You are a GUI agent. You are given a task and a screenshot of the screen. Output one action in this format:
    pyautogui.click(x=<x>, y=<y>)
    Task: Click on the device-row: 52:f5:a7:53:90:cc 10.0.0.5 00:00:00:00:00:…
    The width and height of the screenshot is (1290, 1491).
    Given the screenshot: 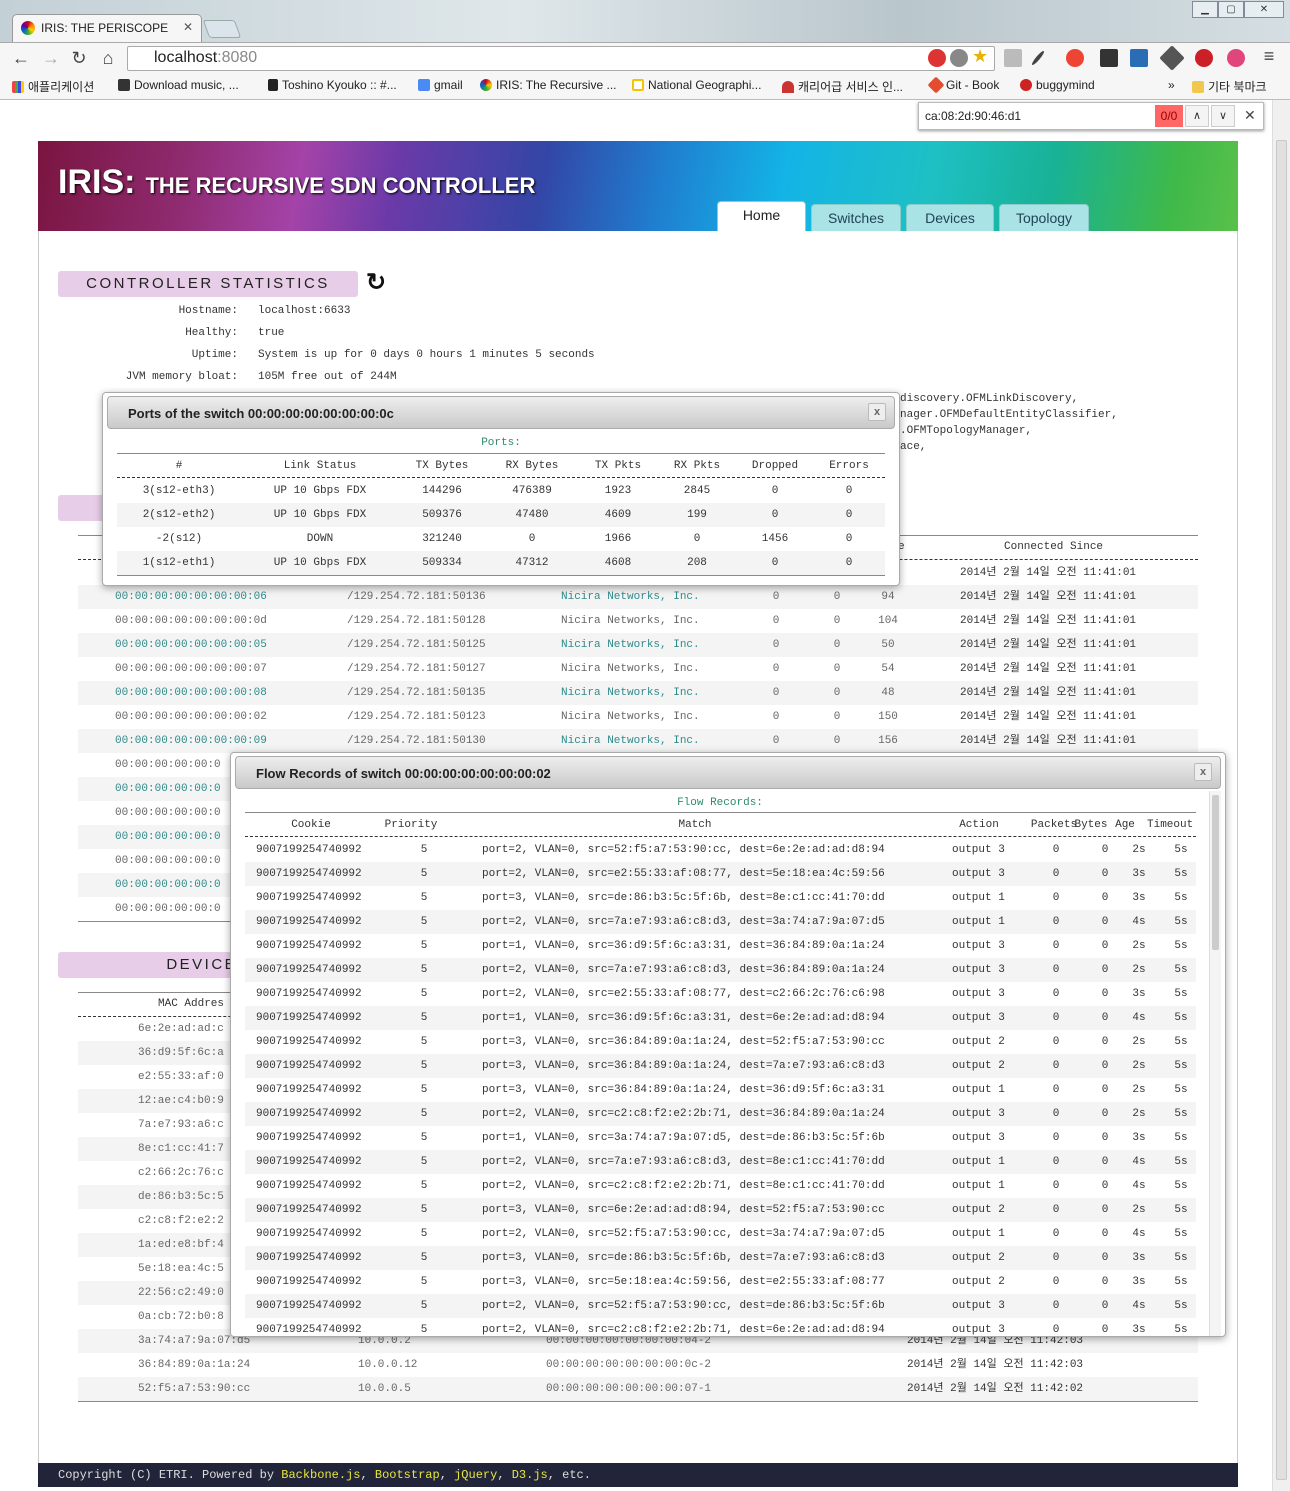 What is the action you would take?
    pyautogui.click(x=638, y=1389)
    